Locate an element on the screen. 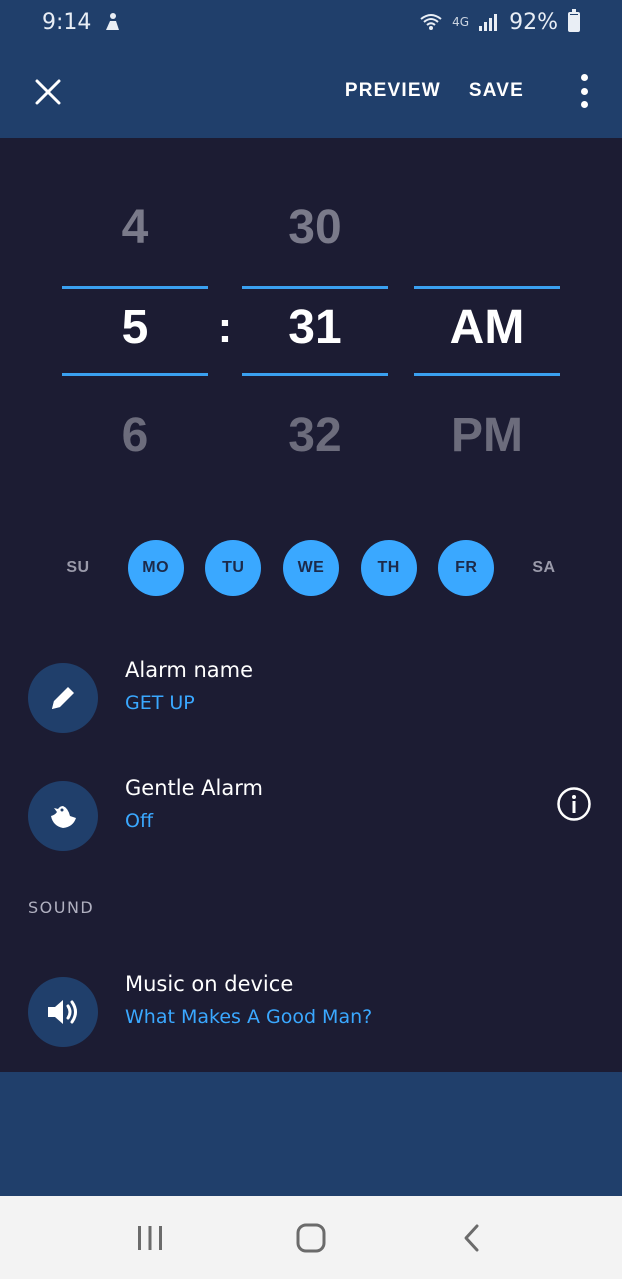 This screenshot has width=622, height=1279. minute-line-bottom is located at coordinates (315, 374).